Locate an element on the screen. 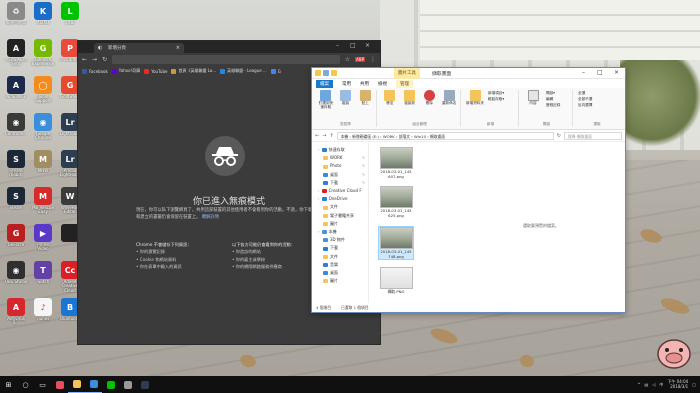  ime-icon: 中 is located at coordinates (661, 385).